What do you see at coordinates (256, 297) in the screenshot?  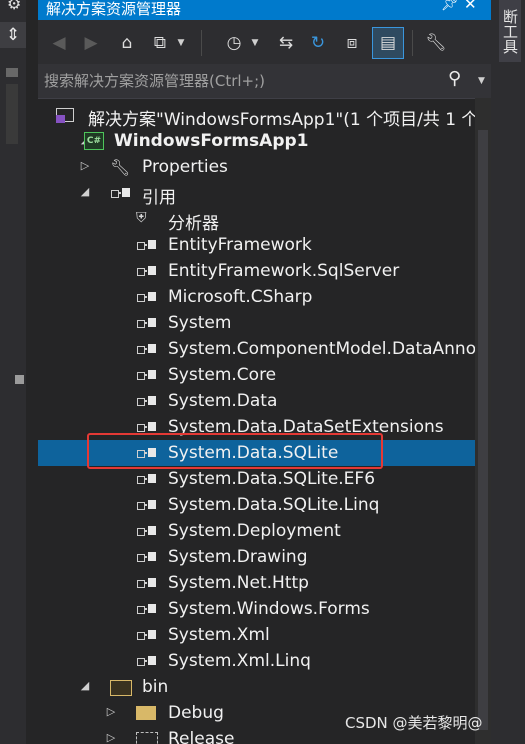 I see `tree-item: Microsoft.CSharp` at bounding box center [256, 297].